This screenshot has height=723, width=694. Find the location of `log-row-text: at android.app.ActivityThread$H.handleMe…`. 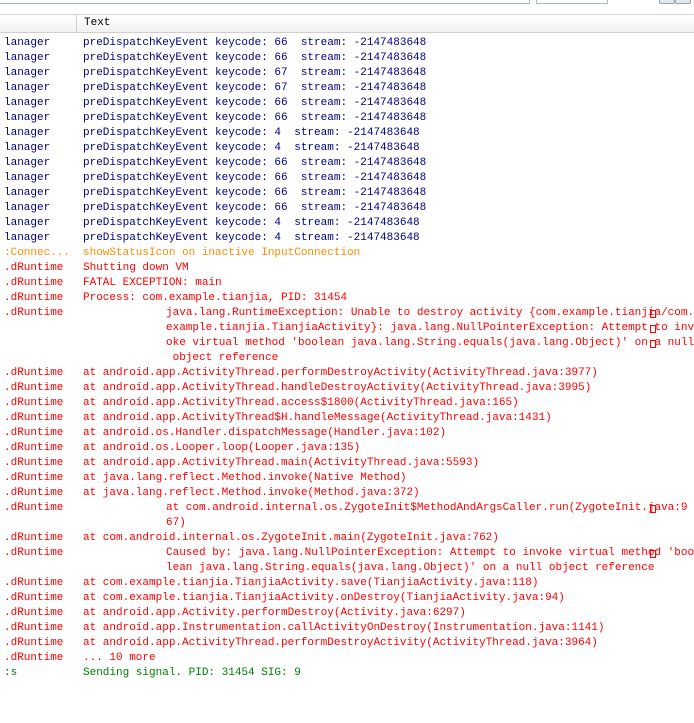

log-row-text: at android.app.ActivityThread$H.handleMe… is located at coordinates (371, 418).